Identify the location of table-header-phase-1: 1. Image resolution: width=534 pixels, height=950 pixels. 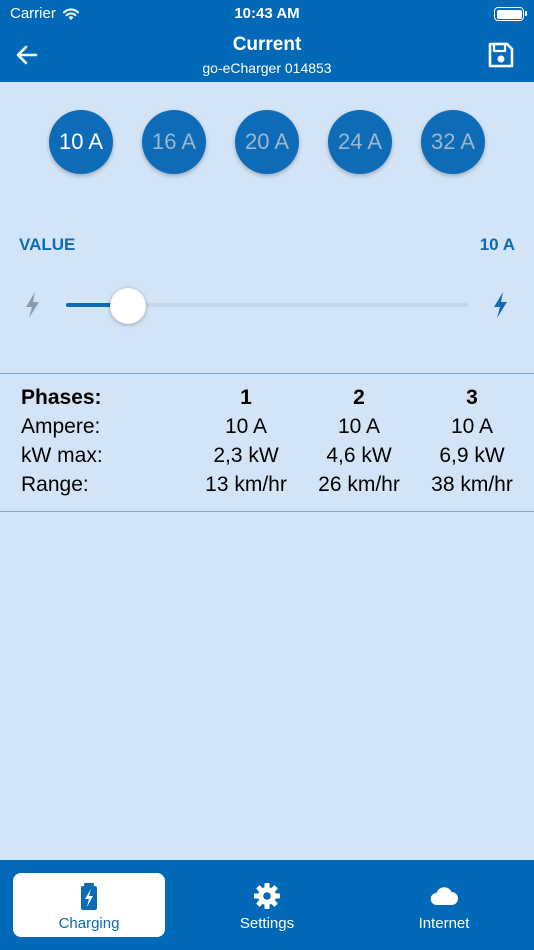
(246, 397).